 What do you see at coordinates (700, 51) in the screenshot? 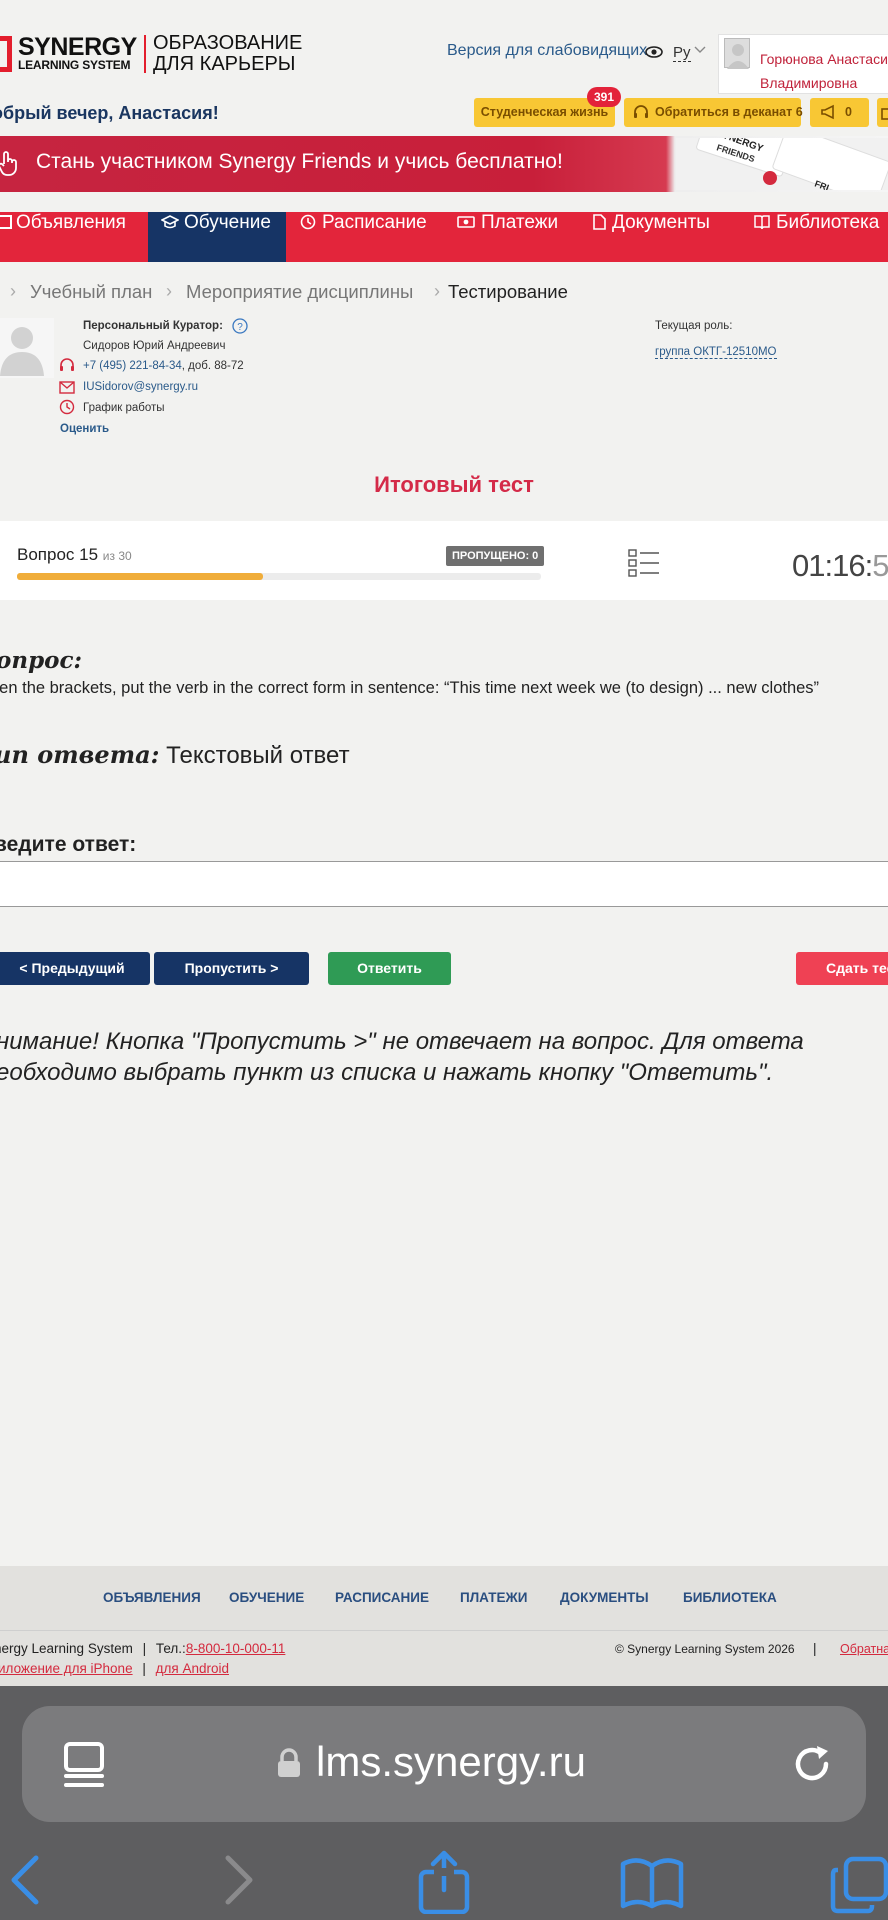
I see `chevron-down-icon` at bounding box center [700, 51].